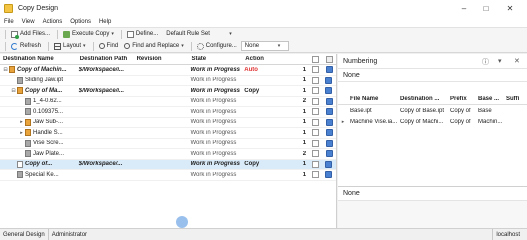  Describe the element at coordinates (13, 91) in the screenshot. I see `tree-expander-icon: ⊟` at that location.